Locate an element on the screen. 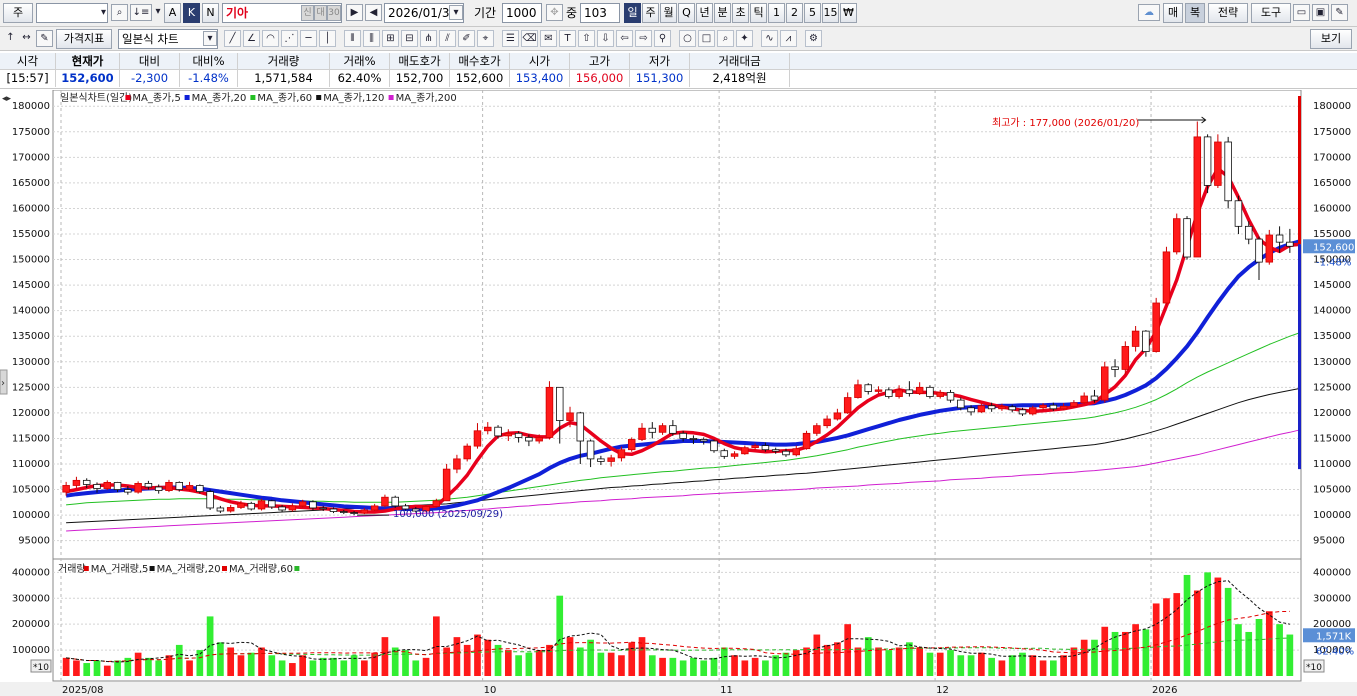 This screenshot has width=1357, height=696. arrow-up-icon: ↑ is located at coordinates (10, 38).